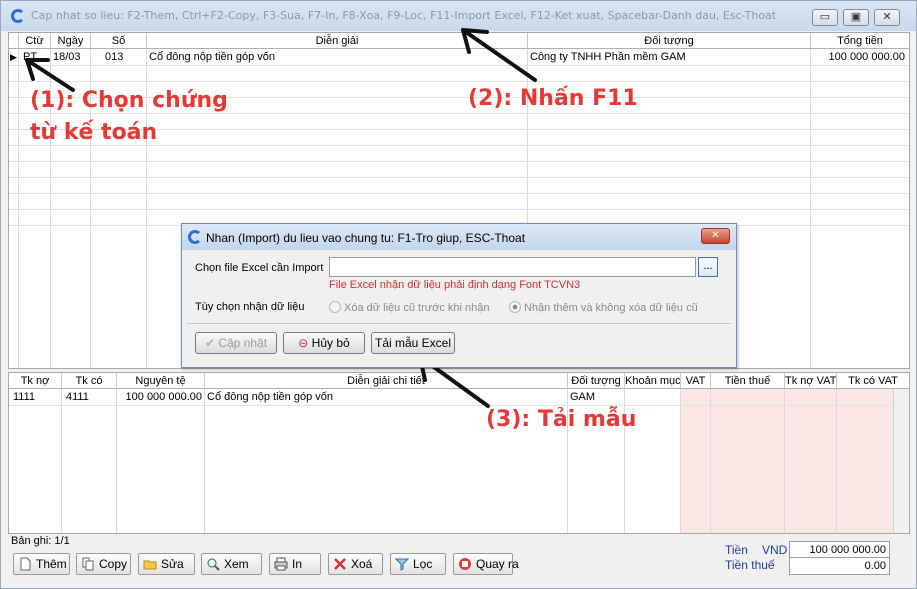  I want to click on restore-icon: ▣, so click(856, 17).